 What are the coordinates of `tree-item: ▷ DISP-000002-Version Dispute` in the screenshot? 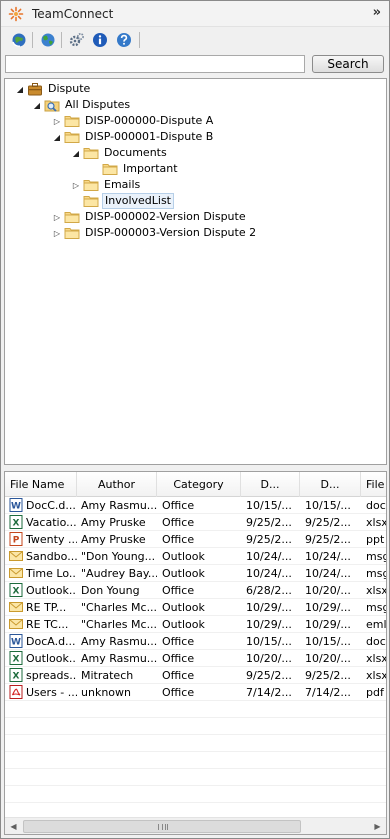 It's located at (150, 217).